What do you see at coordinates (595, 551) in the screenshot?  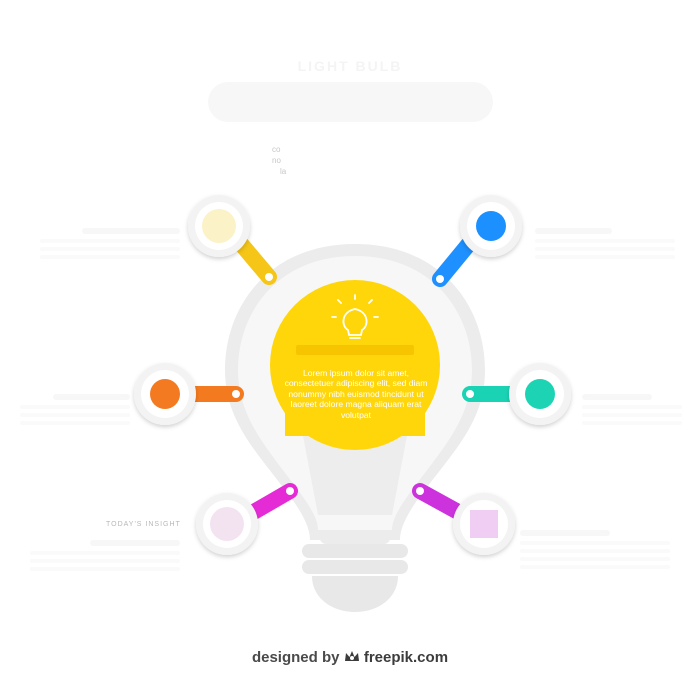 I see `text-block-bottom-right` at bounding box center [595, 551].